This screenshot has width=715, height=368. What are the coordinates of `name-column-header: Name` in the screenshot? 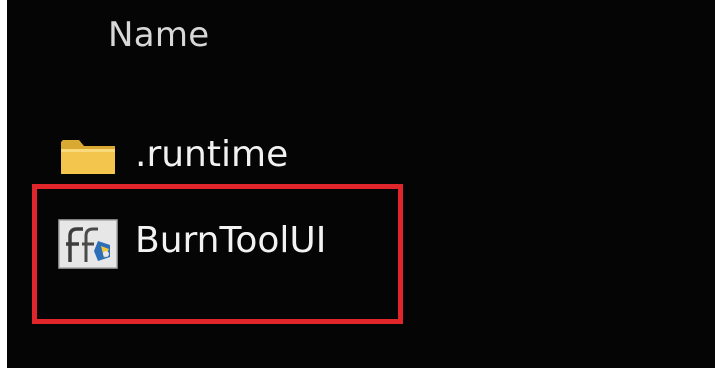 It's located at (159, 35).